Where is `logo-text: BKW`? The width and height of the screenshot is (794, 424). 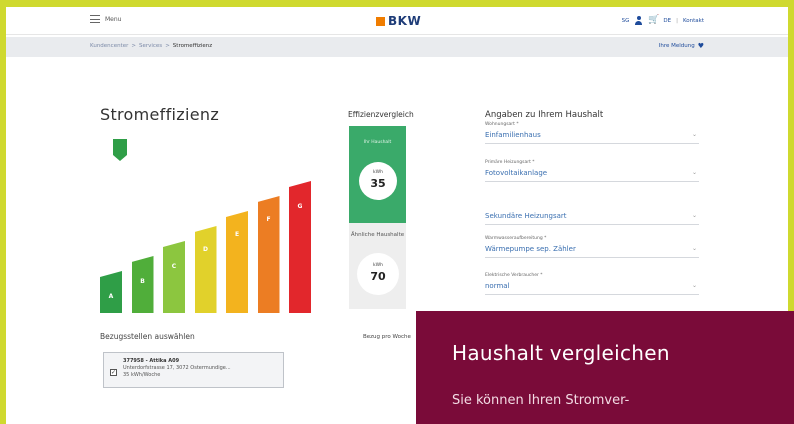 logo-text: BKW is located at coordinates (405, 21).